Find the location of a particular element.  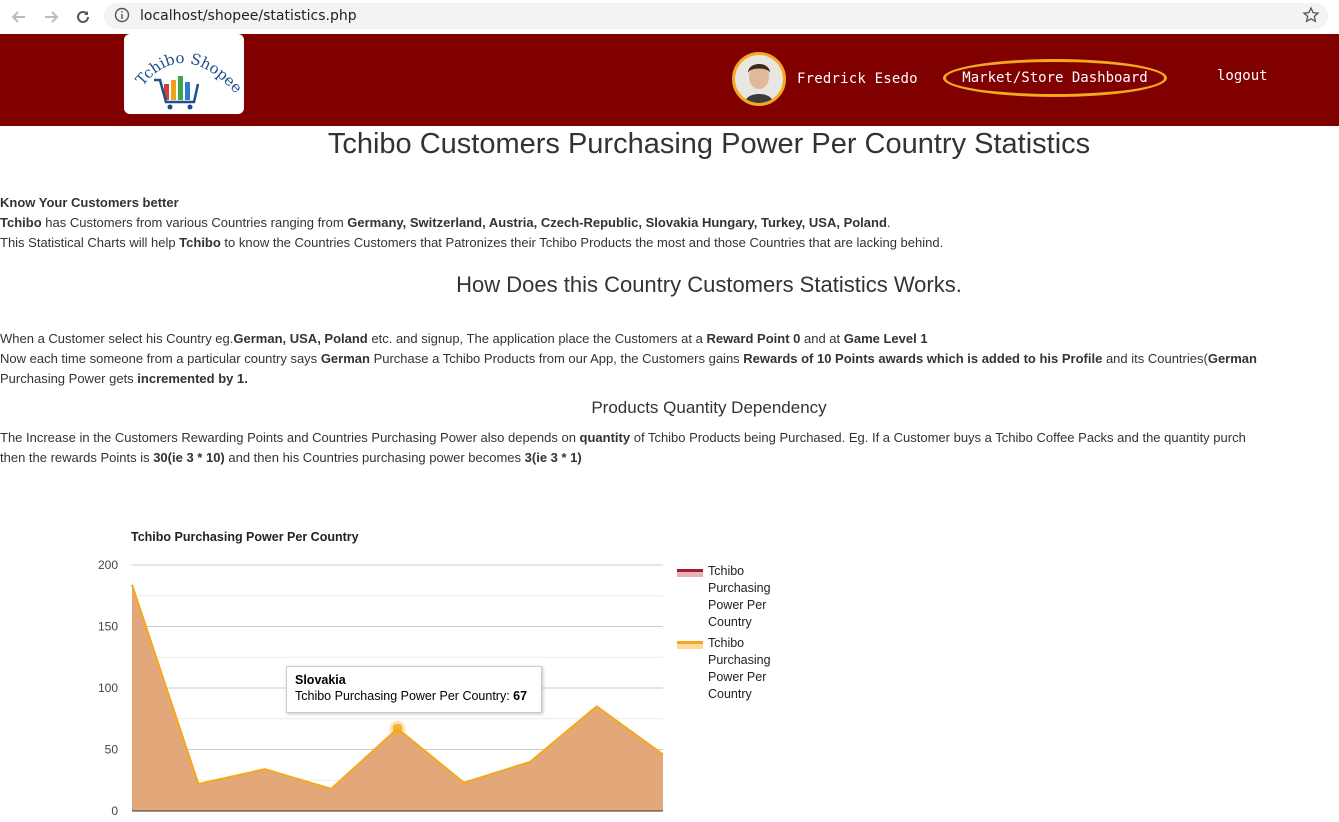

reload-button is located at coordinates (83, 17).